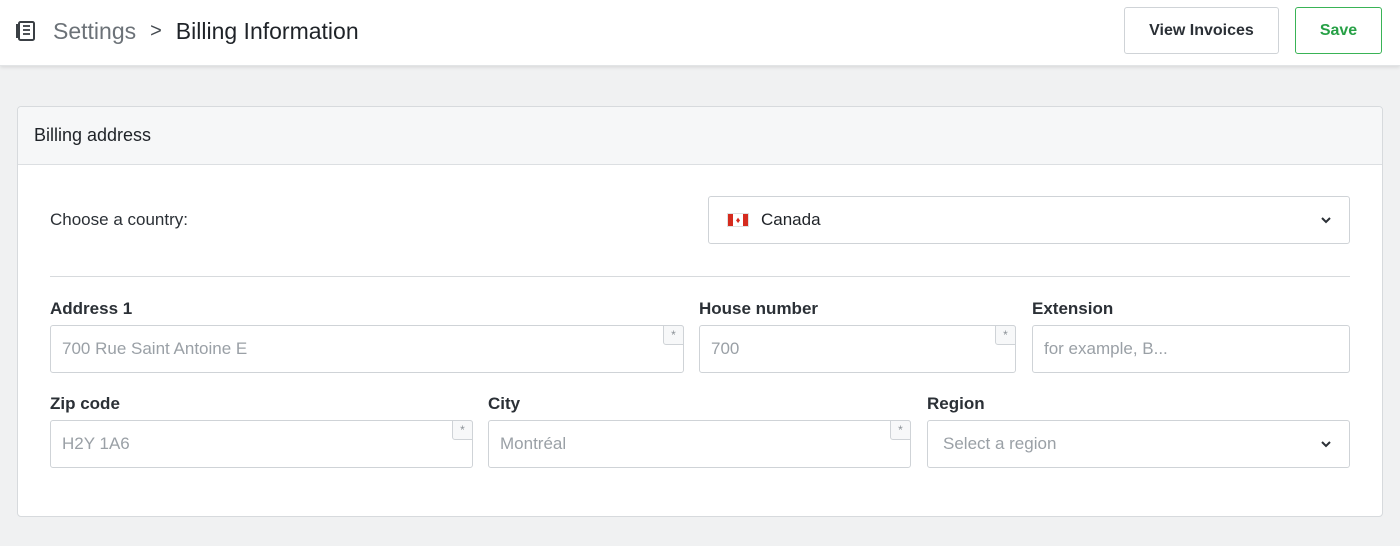 The width and height of the screenshot is (1400, 546). I want to click on house-number-label: House number, so click(759, 308).